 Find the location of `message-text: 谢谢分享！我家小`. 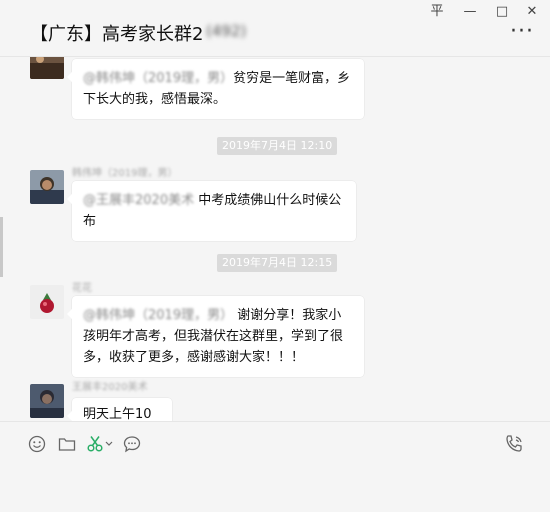

message-text: 谢谢分享！我家小 is located at coordinates (289, 315).